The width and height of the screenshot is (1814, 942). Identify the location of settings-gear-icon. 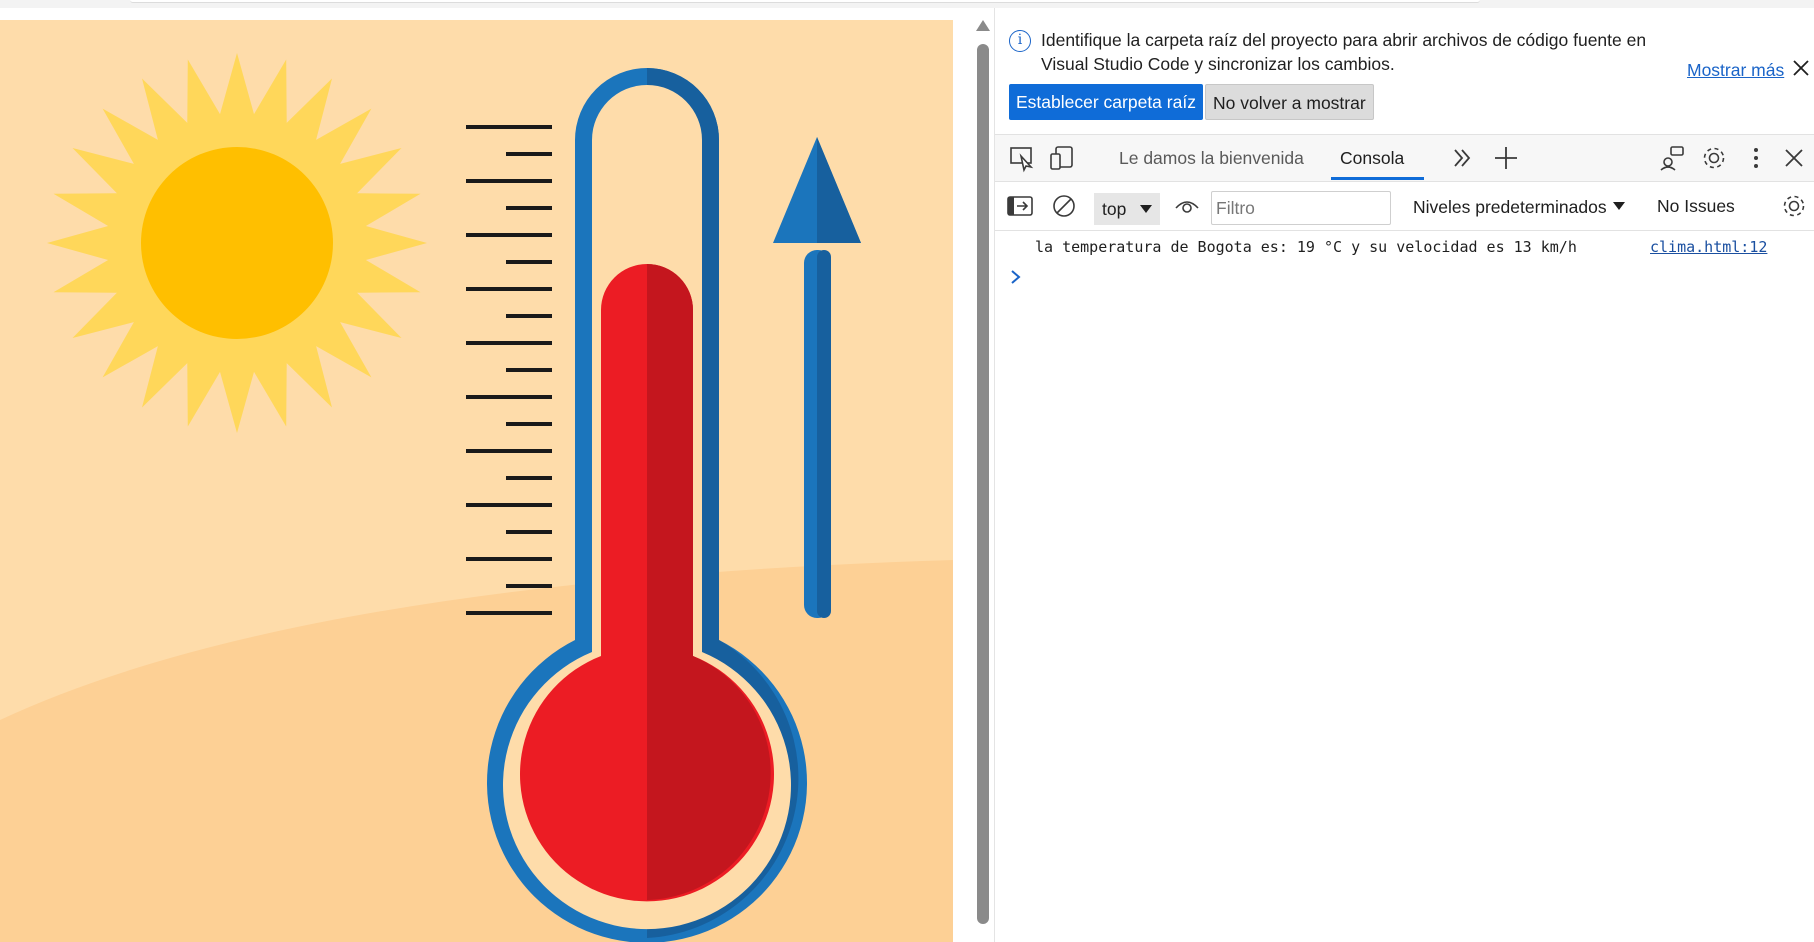
(1714, 158).